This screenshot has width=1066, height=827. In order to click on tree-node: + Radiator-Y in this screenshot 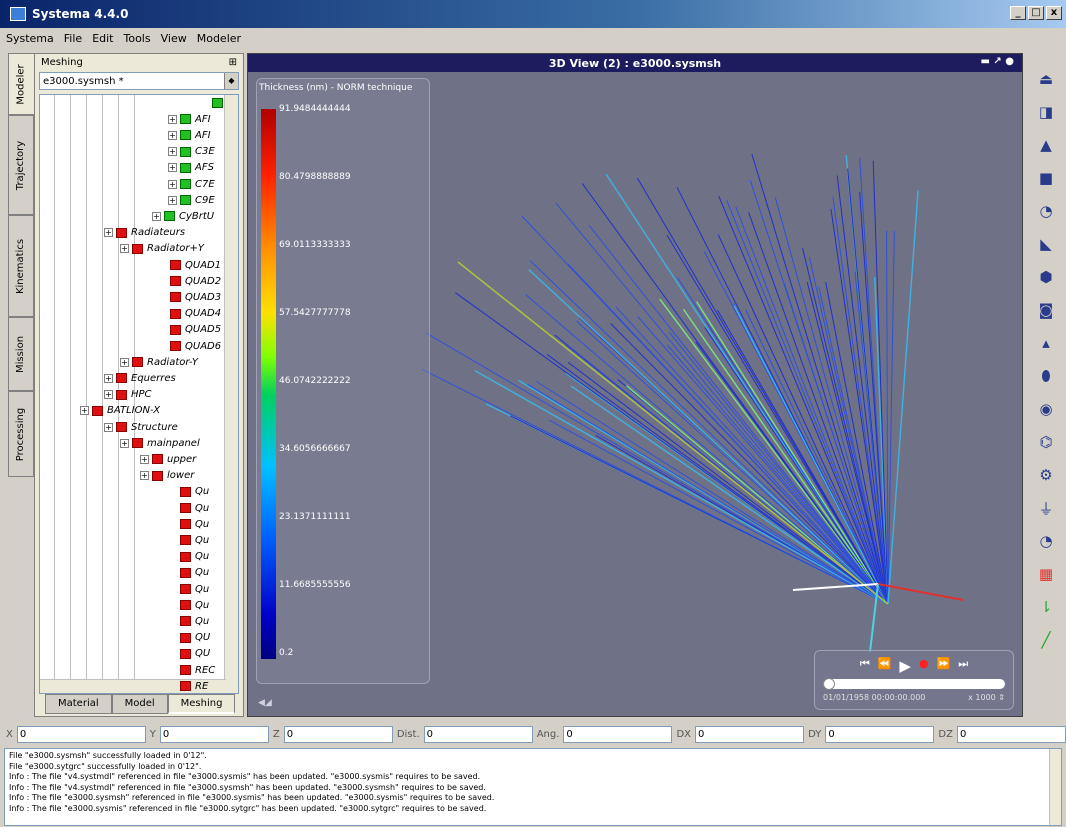, I will do `click(159, 362)`.